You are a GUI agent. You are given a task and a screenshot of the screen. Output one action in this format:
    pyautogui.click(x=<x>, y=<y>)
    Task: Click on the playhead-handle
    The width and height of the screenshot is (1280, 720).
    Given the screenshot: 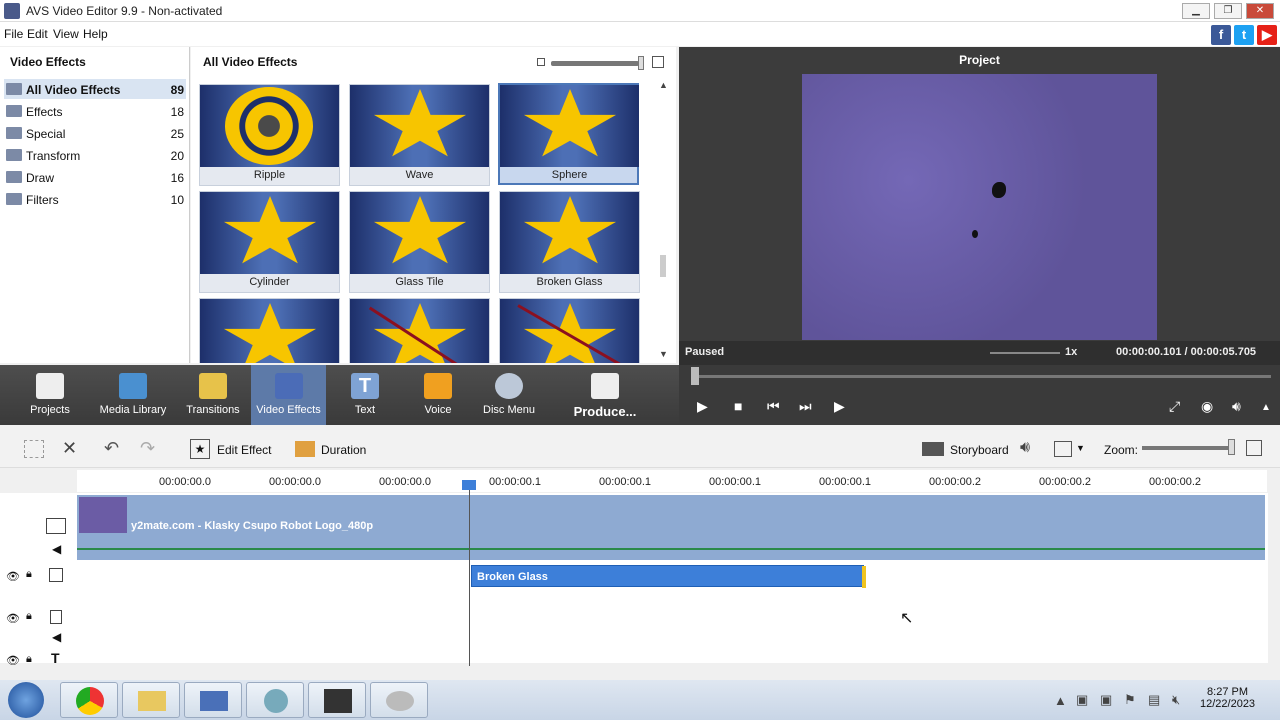 What is the action you would take?
    pyautogui.click(x=469, y=485)
    